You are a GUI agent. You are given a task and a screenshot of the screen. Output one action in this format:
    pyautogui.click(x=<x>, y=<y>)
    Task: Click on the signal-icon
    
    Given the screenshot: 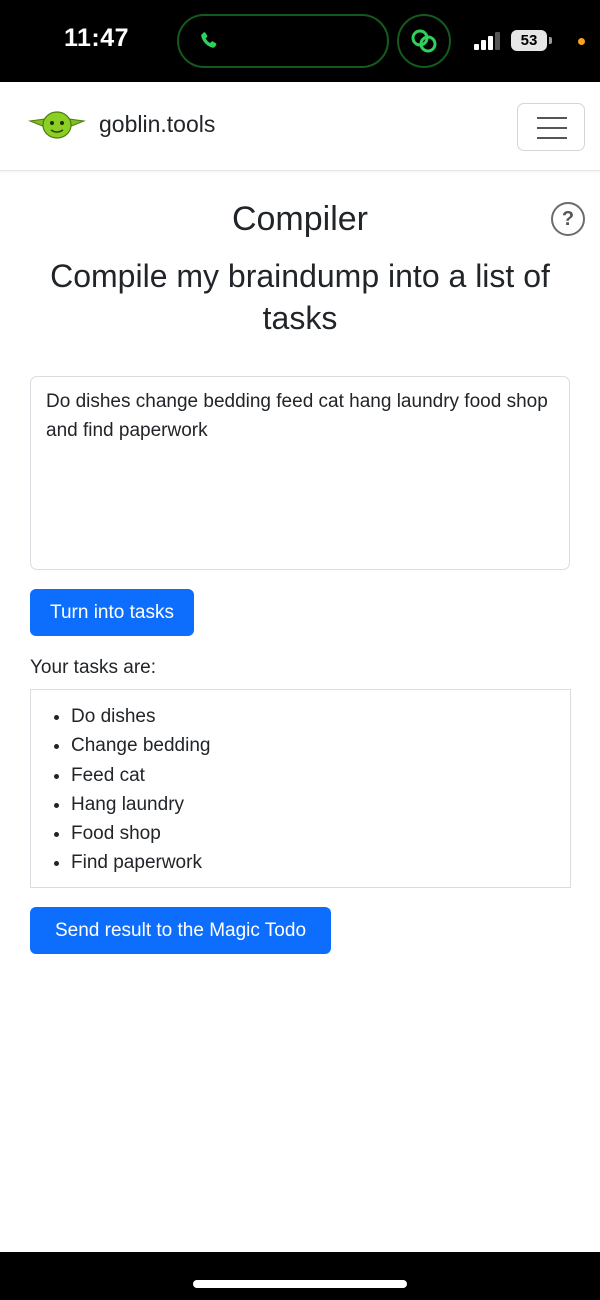 What is the action you would take?
    pyautogui.click(x=487, y=41)
    